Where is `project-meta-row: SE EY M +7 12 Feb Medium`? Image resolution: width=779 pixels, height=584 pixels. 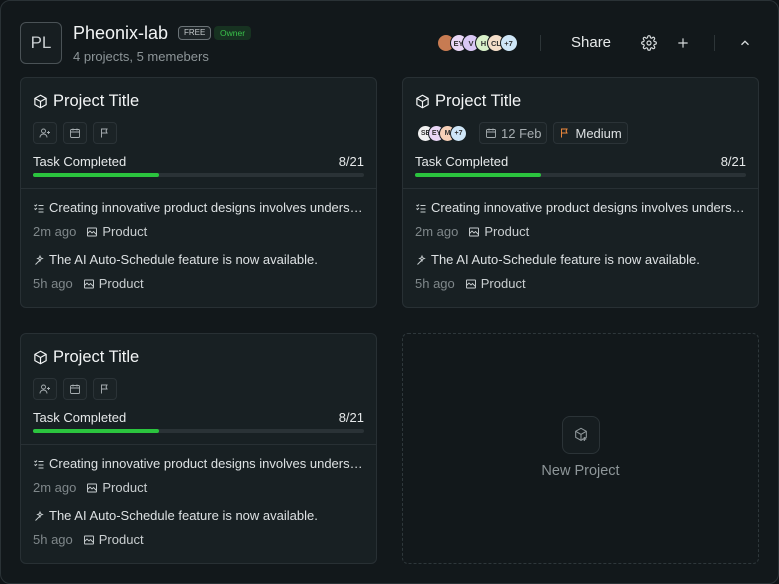 project-meta-row: SE EY M +7 12 Feb Medium is located at coordinates (521, 133).